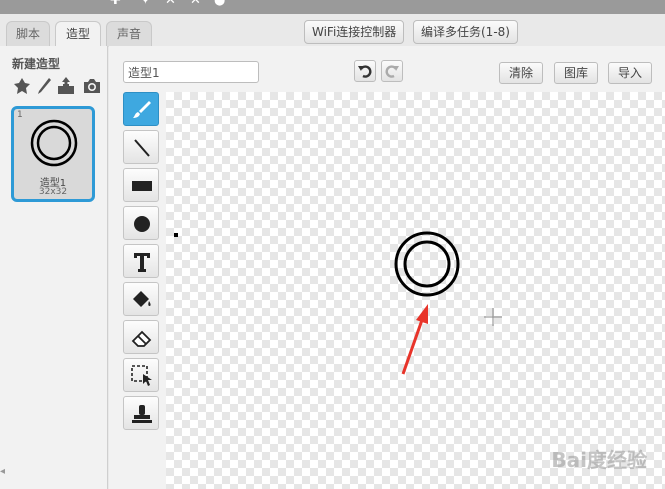 This screenshot has height=489, width=665. Describe the element at coordinates (465, 32) in the screenshot. I see `compile-multitask-button: 编译多任务(1-8)` at that location.